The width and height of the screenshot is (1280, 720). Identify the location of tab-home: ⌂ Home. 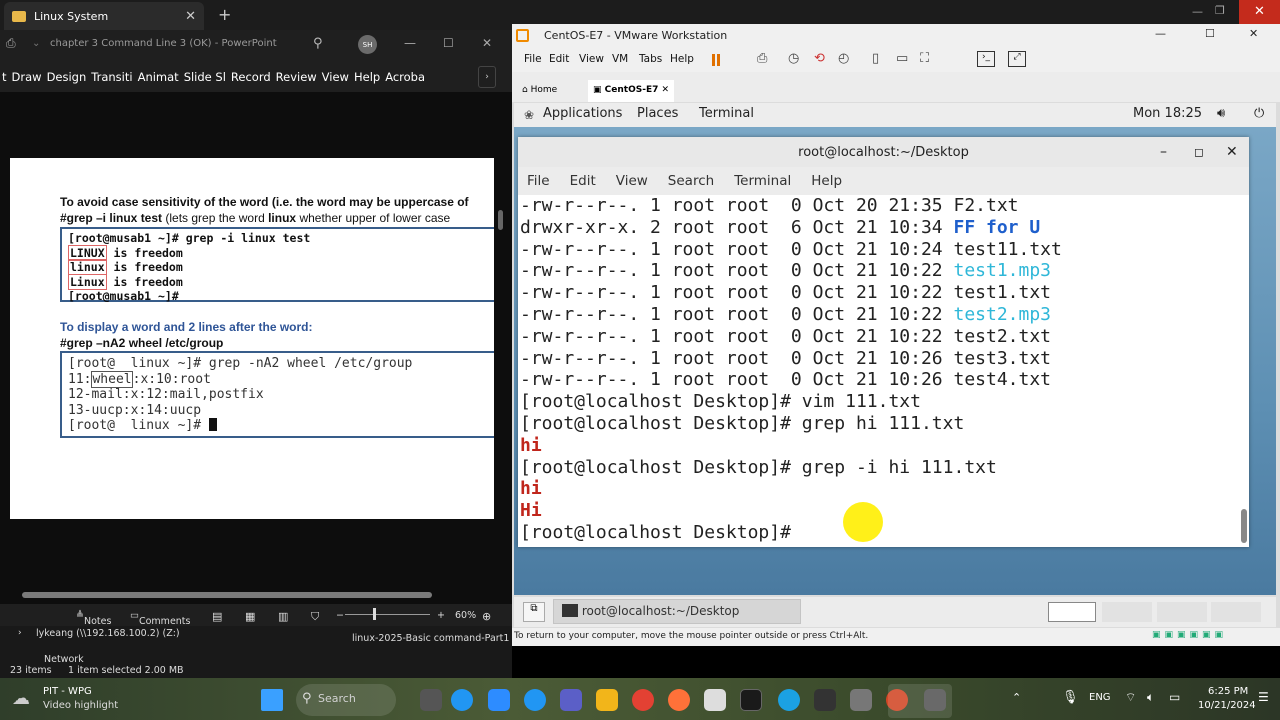
(552, 91).